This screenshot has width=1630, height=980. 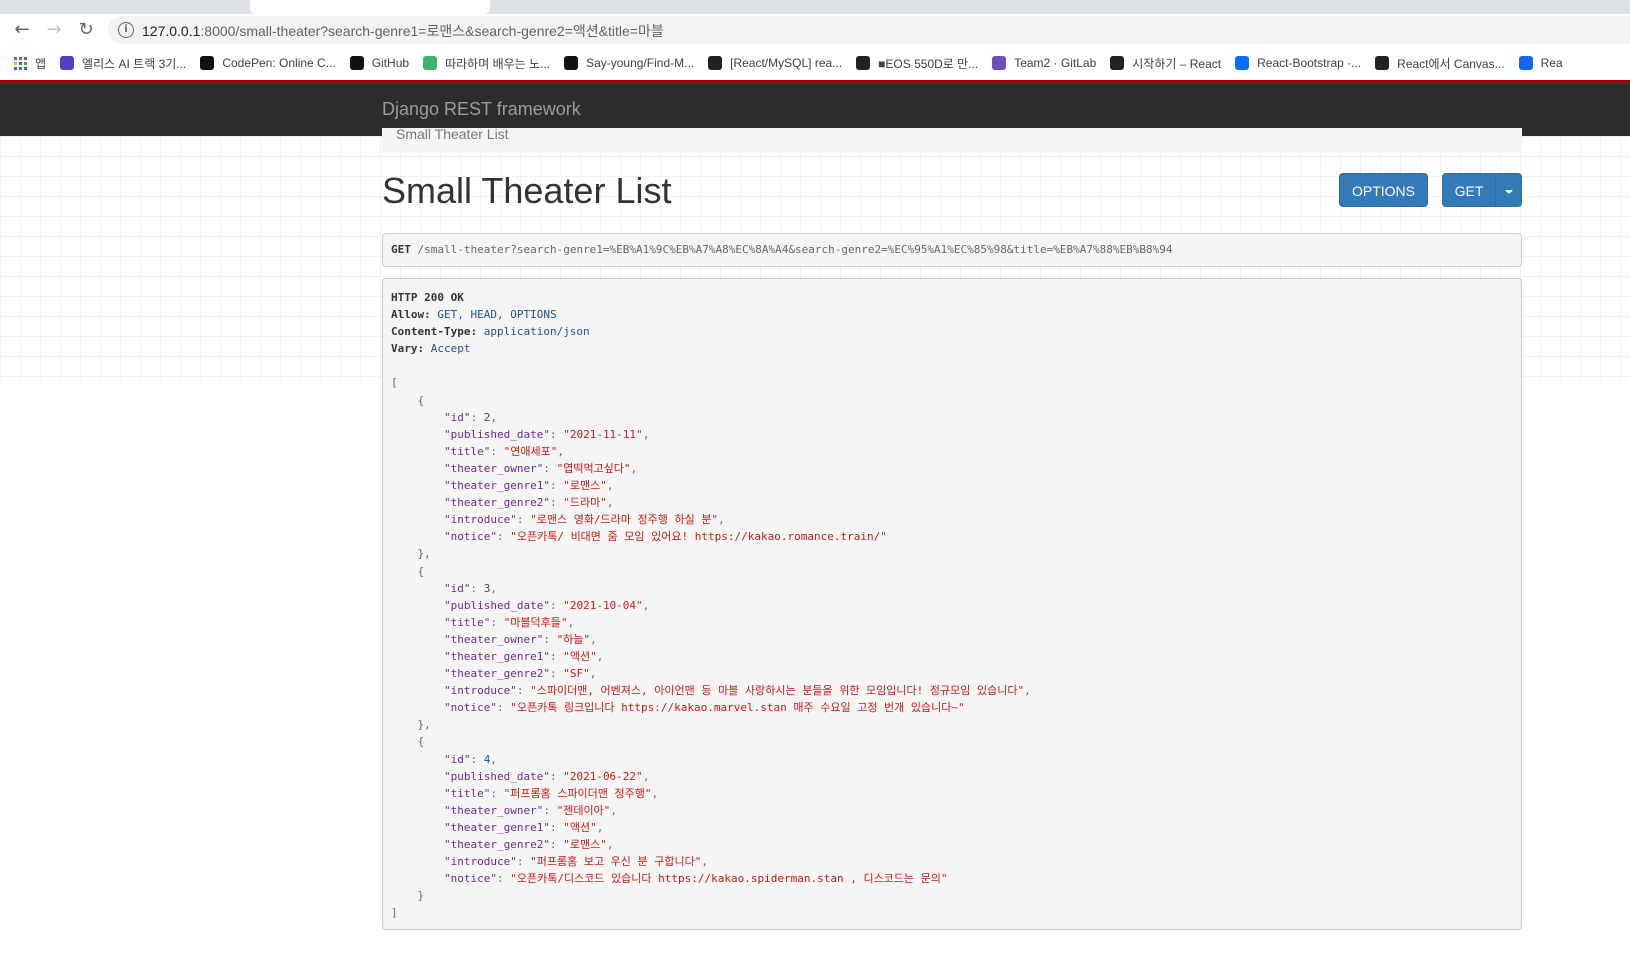 What do you see at coordinates (603, 434) in the screenshot?
I see `json-string: "2021-11-11"` at bounding box center [603, 434].